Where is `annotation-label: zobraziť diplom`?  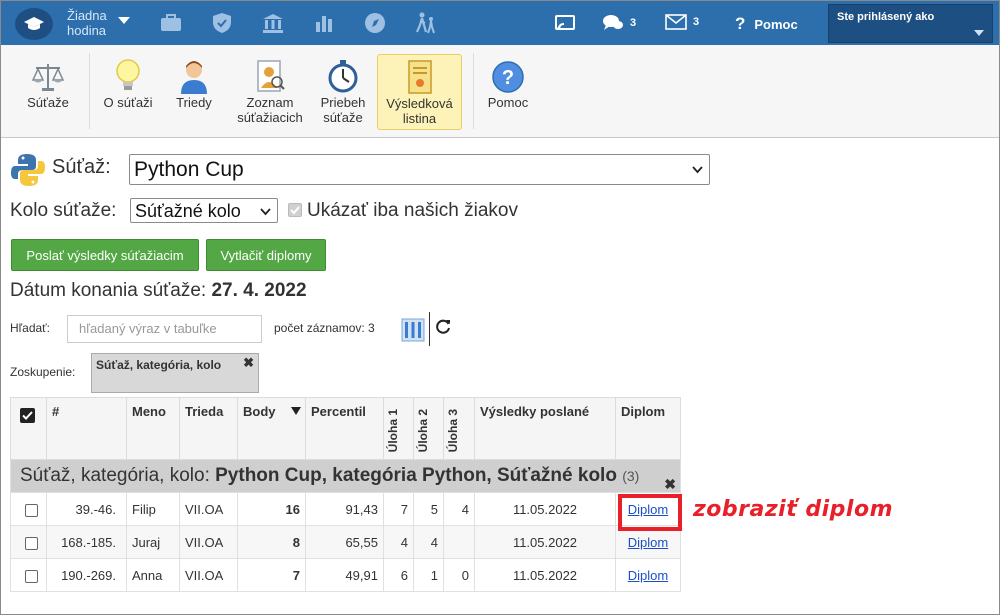
annotation-label: zobraziť diplom is located at coordinates (793, 509).